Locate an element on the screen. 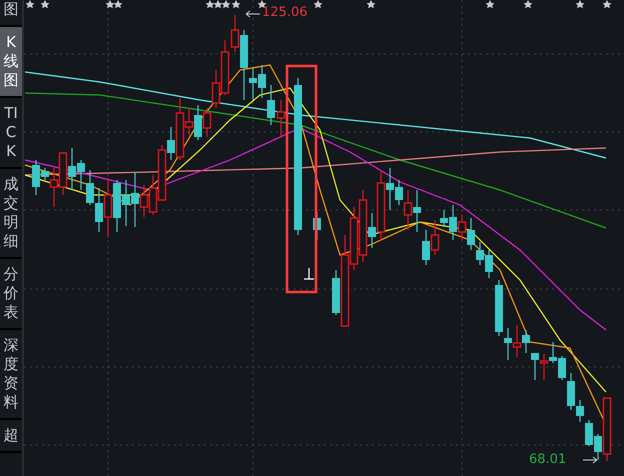 This screenshot has height=476, width=624. arrow-right-icon is located at coordinates (590, 460).